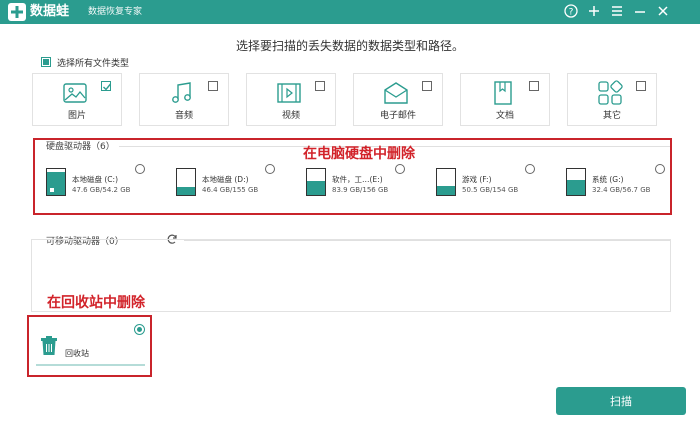 The image size is (700, 429). I want to click on file-type-image-checkbox, so click(106, 86).